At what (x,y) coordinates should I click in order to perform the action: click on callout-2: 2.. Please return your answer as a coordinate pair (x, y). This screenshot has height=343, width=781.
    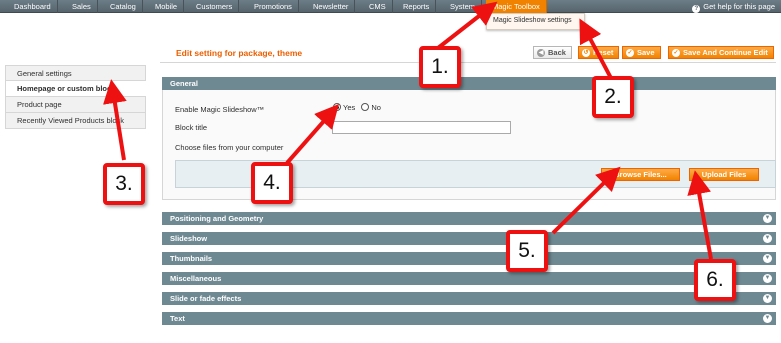
    Looking at the image, I should click on (613, 97).